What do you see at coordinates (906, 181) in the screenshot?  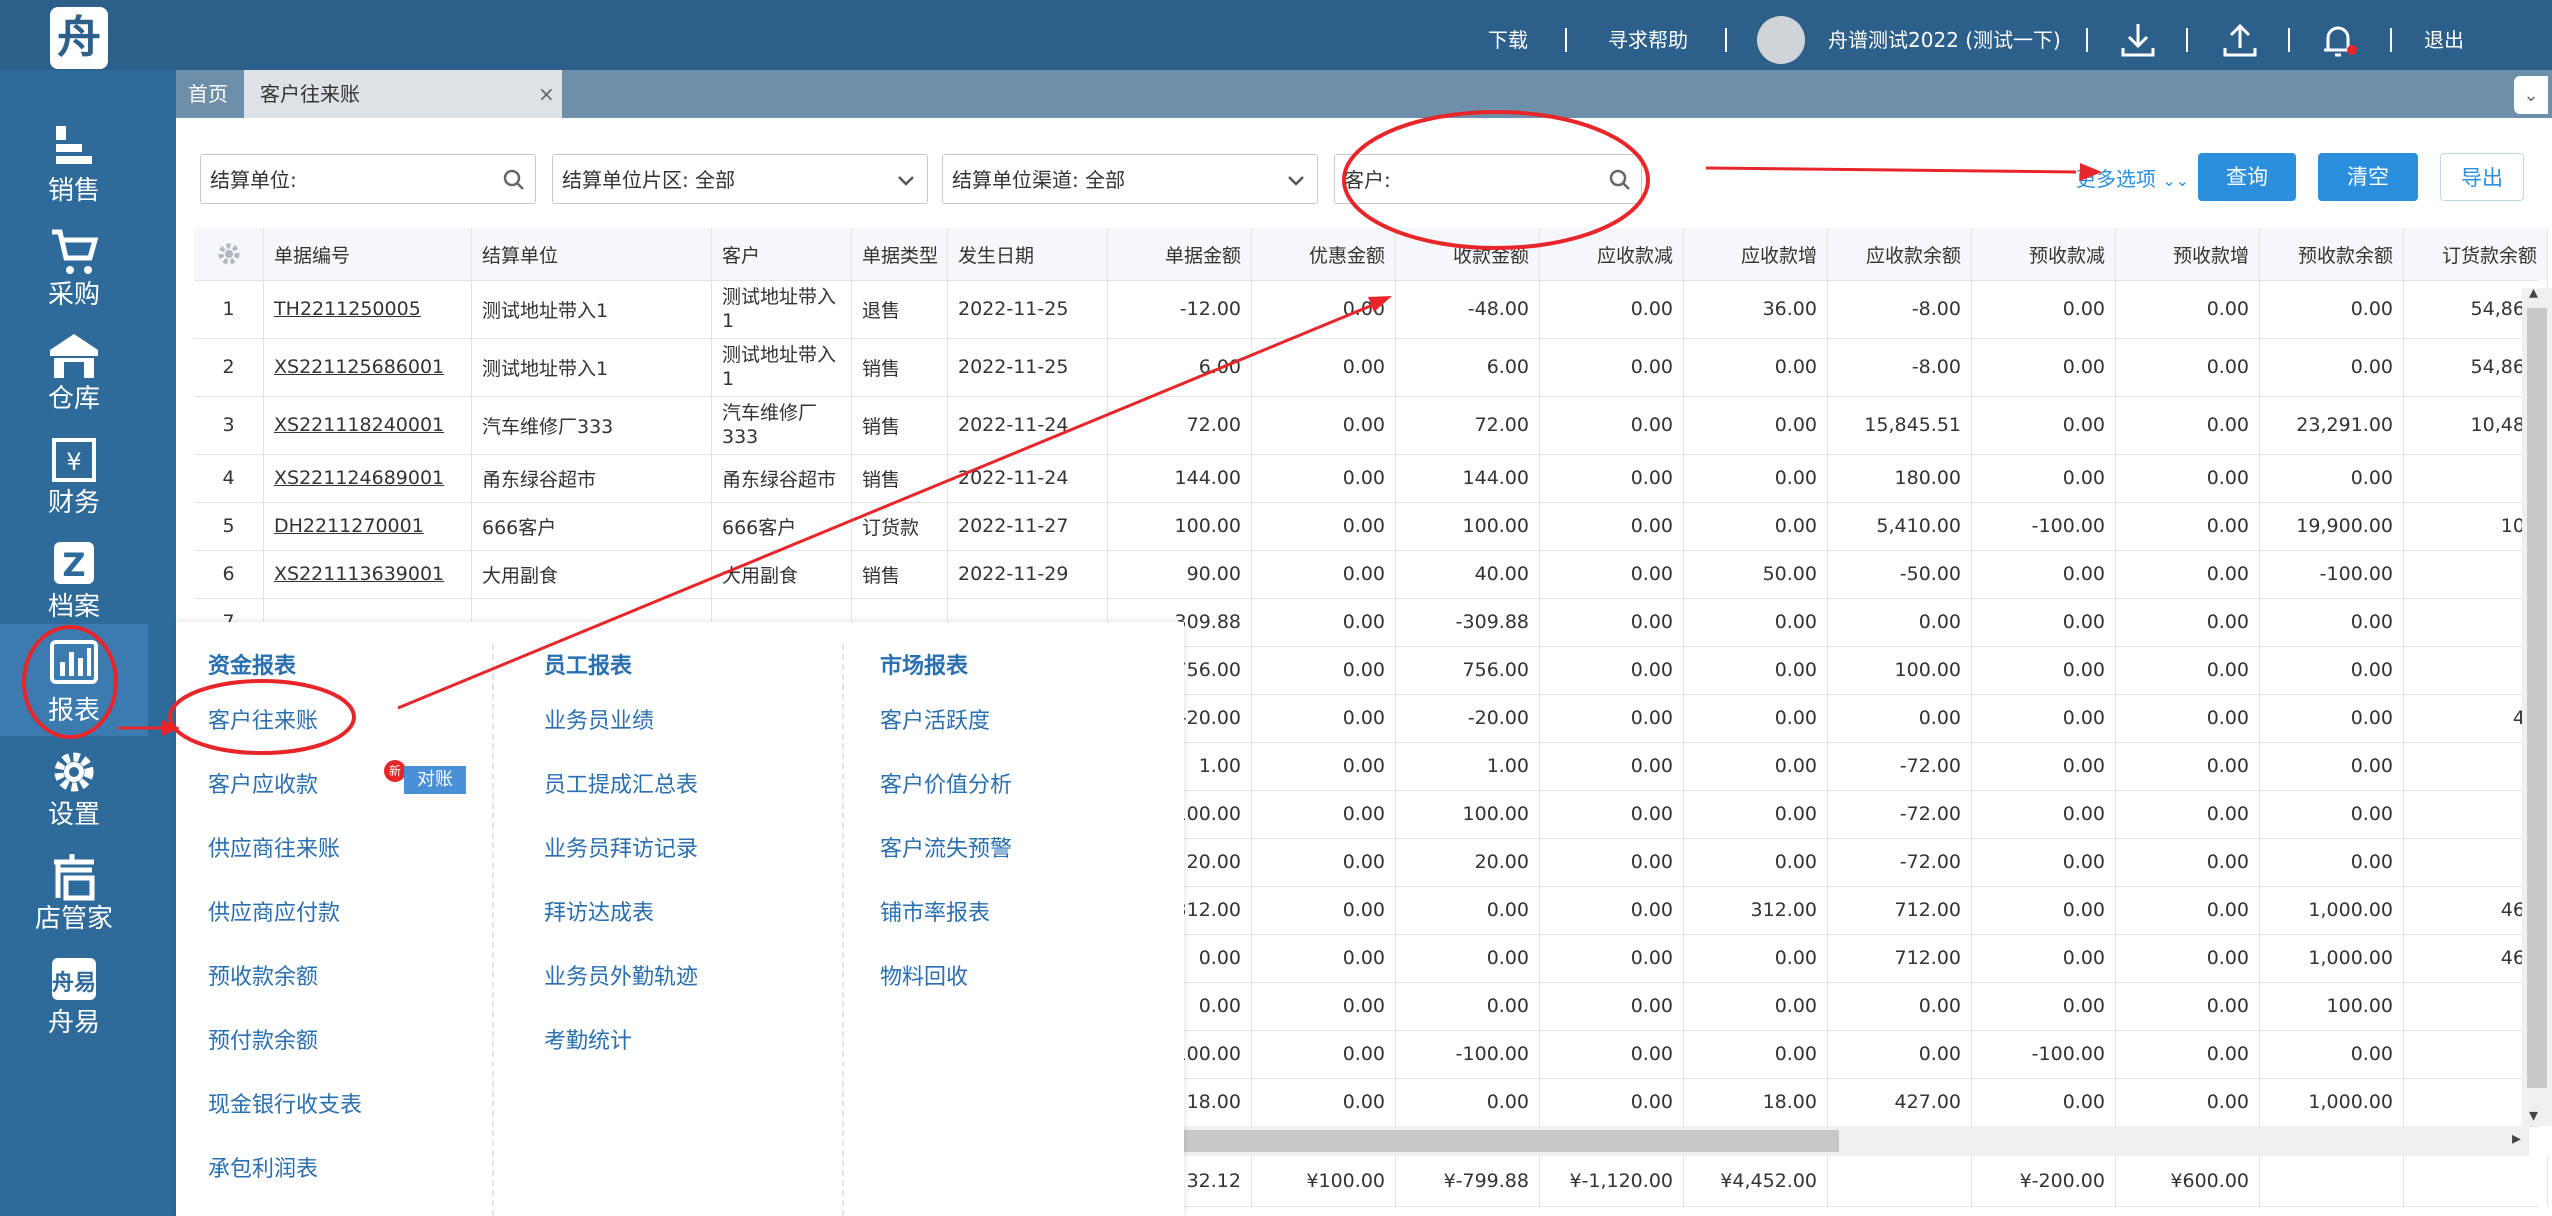 I see `chevron-down-icon` at bounding box center [906, 181].